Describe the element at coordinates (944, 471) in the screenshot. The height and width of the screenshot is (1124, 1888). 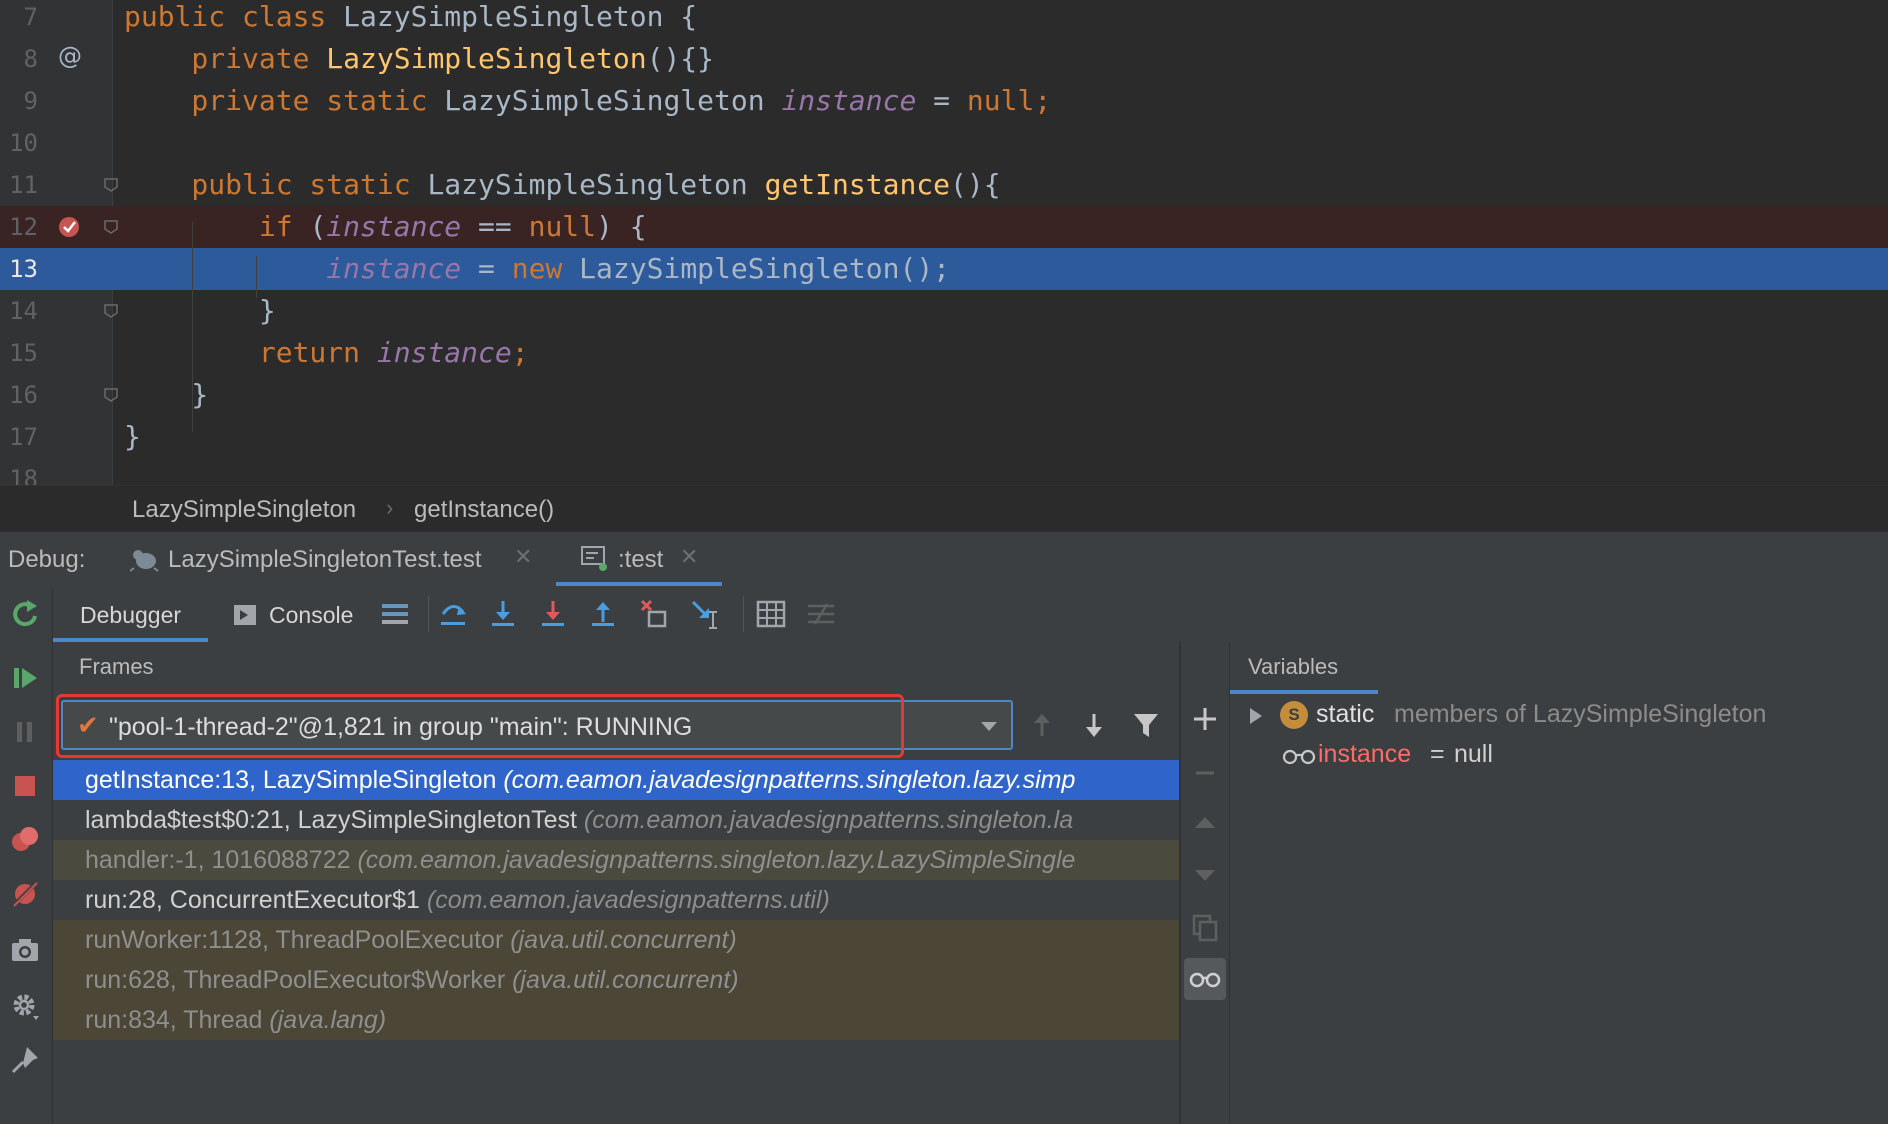
I see `code-line: 18` at that location.